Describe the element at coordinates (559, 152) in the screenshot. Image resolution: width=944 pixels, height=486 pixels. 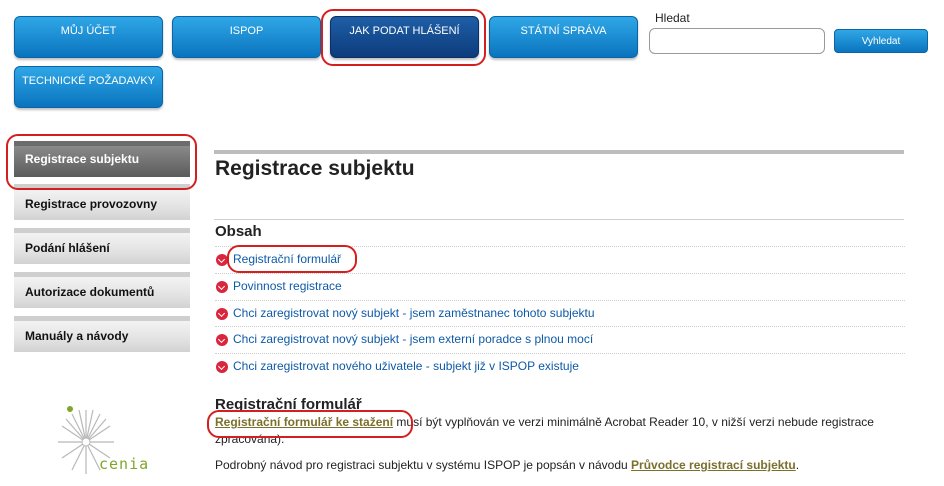
I see `title-rule` at that location.